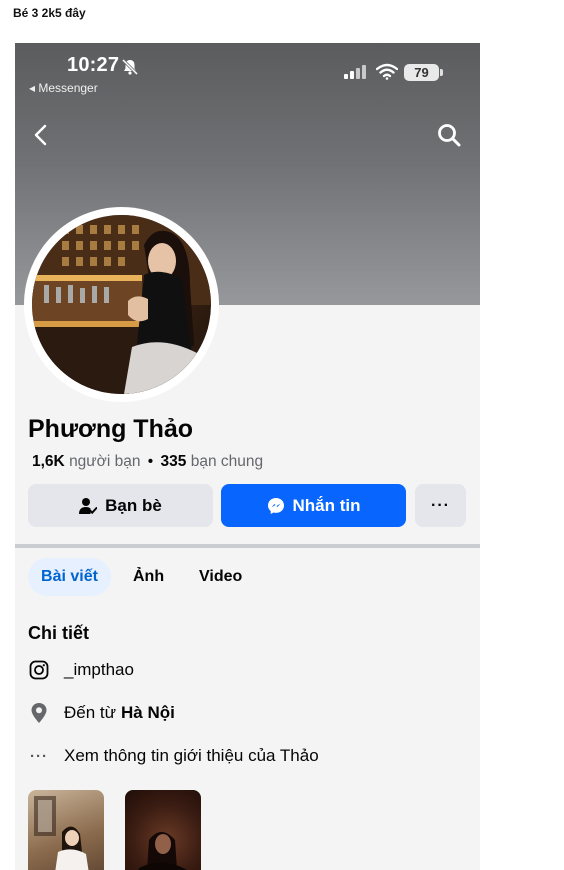 The width and height of the screenshot is (564, 870). What do you see at coordinates (355, 72) in the screenshot?
I see `signal-icon` at bounding box center [355, 72].